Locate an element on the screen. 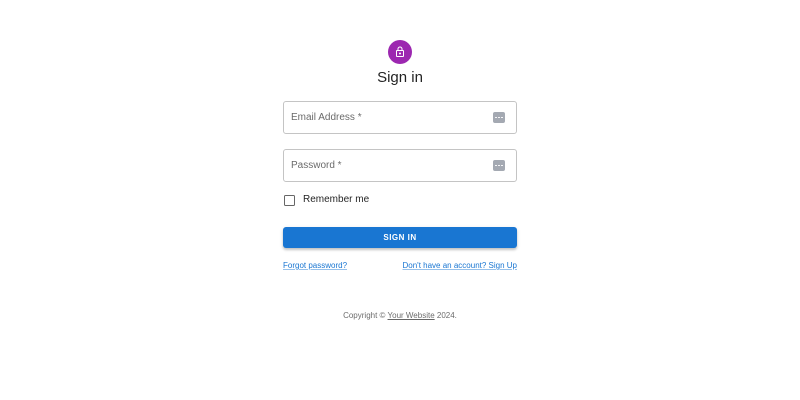 The width and height of the screenshot is (800, 400). email-input is located at coordinates (400, 117).